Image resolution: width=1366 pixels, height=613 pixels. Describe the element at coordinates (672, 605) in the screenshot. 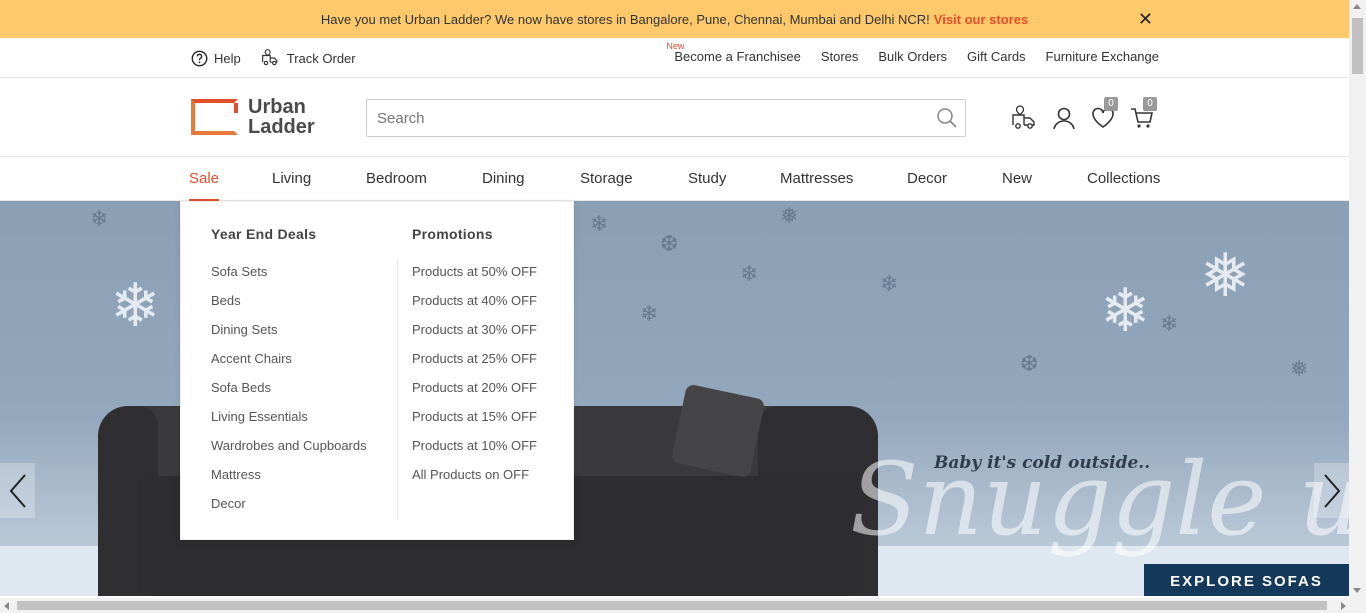

I see `horizontal-scroll-thumb` at that location.